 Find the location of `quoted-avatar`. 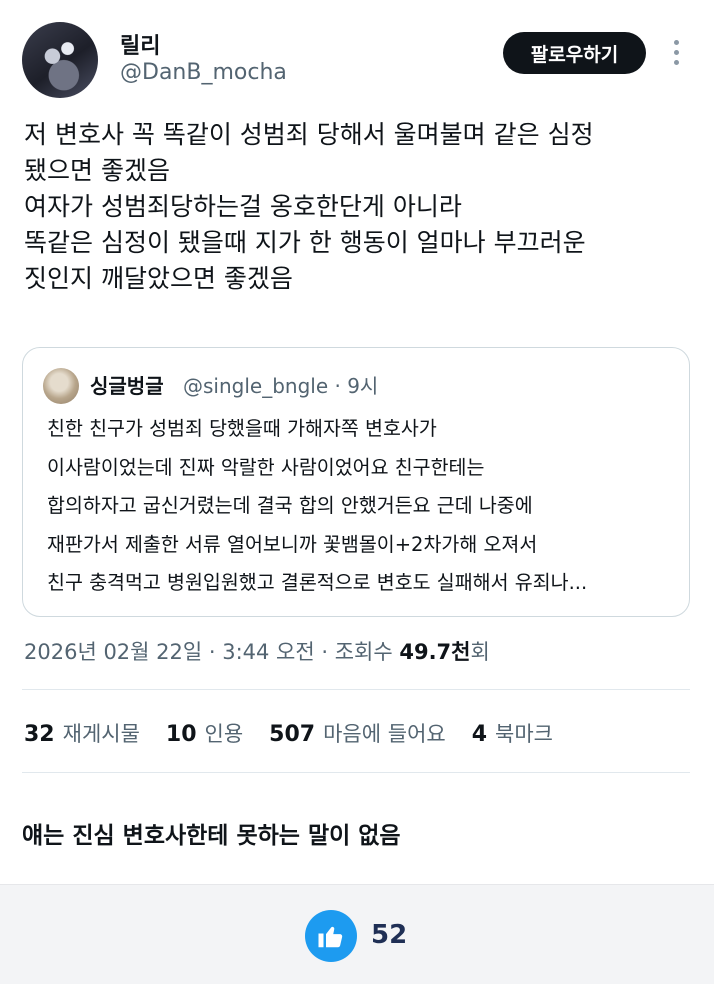

quoted-avatar is located at coordinates (61, 386).